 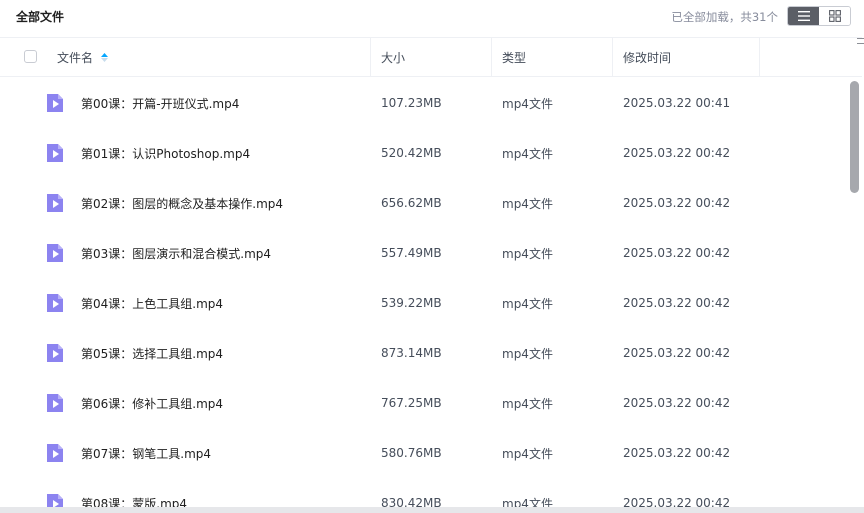 What do you see at coordinates (724, 17) in the screenshot?
I see `loaded-count-text: 已全部加载，共31个` at bounding box center [724, 17].